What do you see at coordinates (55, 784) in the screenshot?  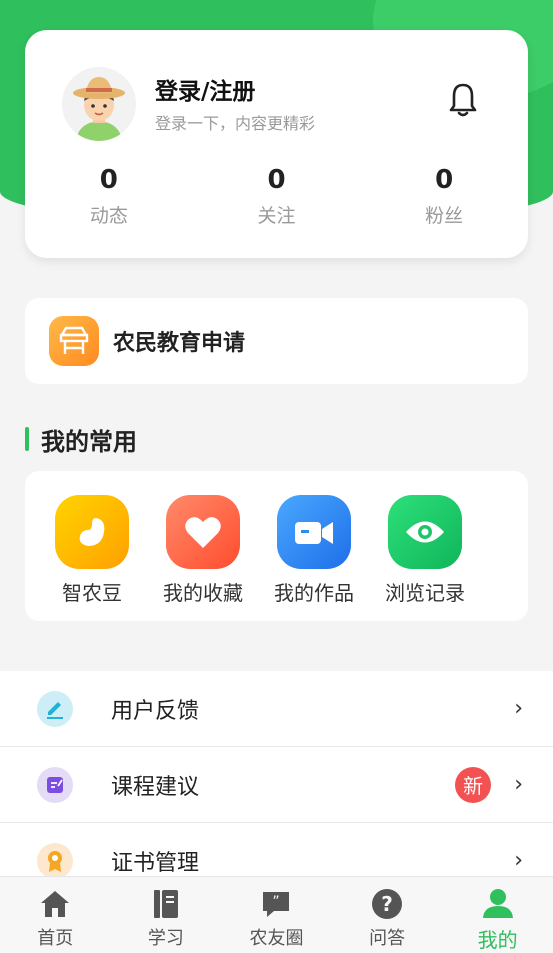 I see `note-icon` at bounding box center [55, 784].